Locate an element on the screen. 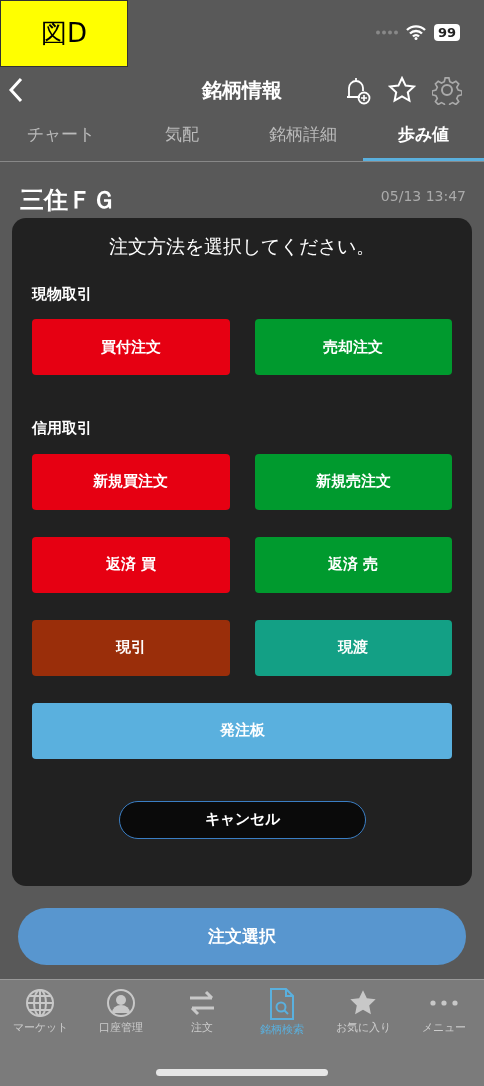 This screenshot has height=1086, width=484. tab-bar-item: 口座管理 is located at coordinates (121, 1017).